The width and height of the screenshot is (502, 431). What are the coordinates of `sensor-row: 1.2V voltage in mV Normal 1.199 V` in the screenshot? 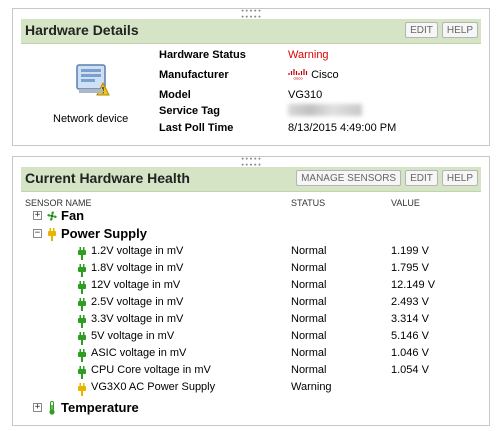 It's located at (251, 253).